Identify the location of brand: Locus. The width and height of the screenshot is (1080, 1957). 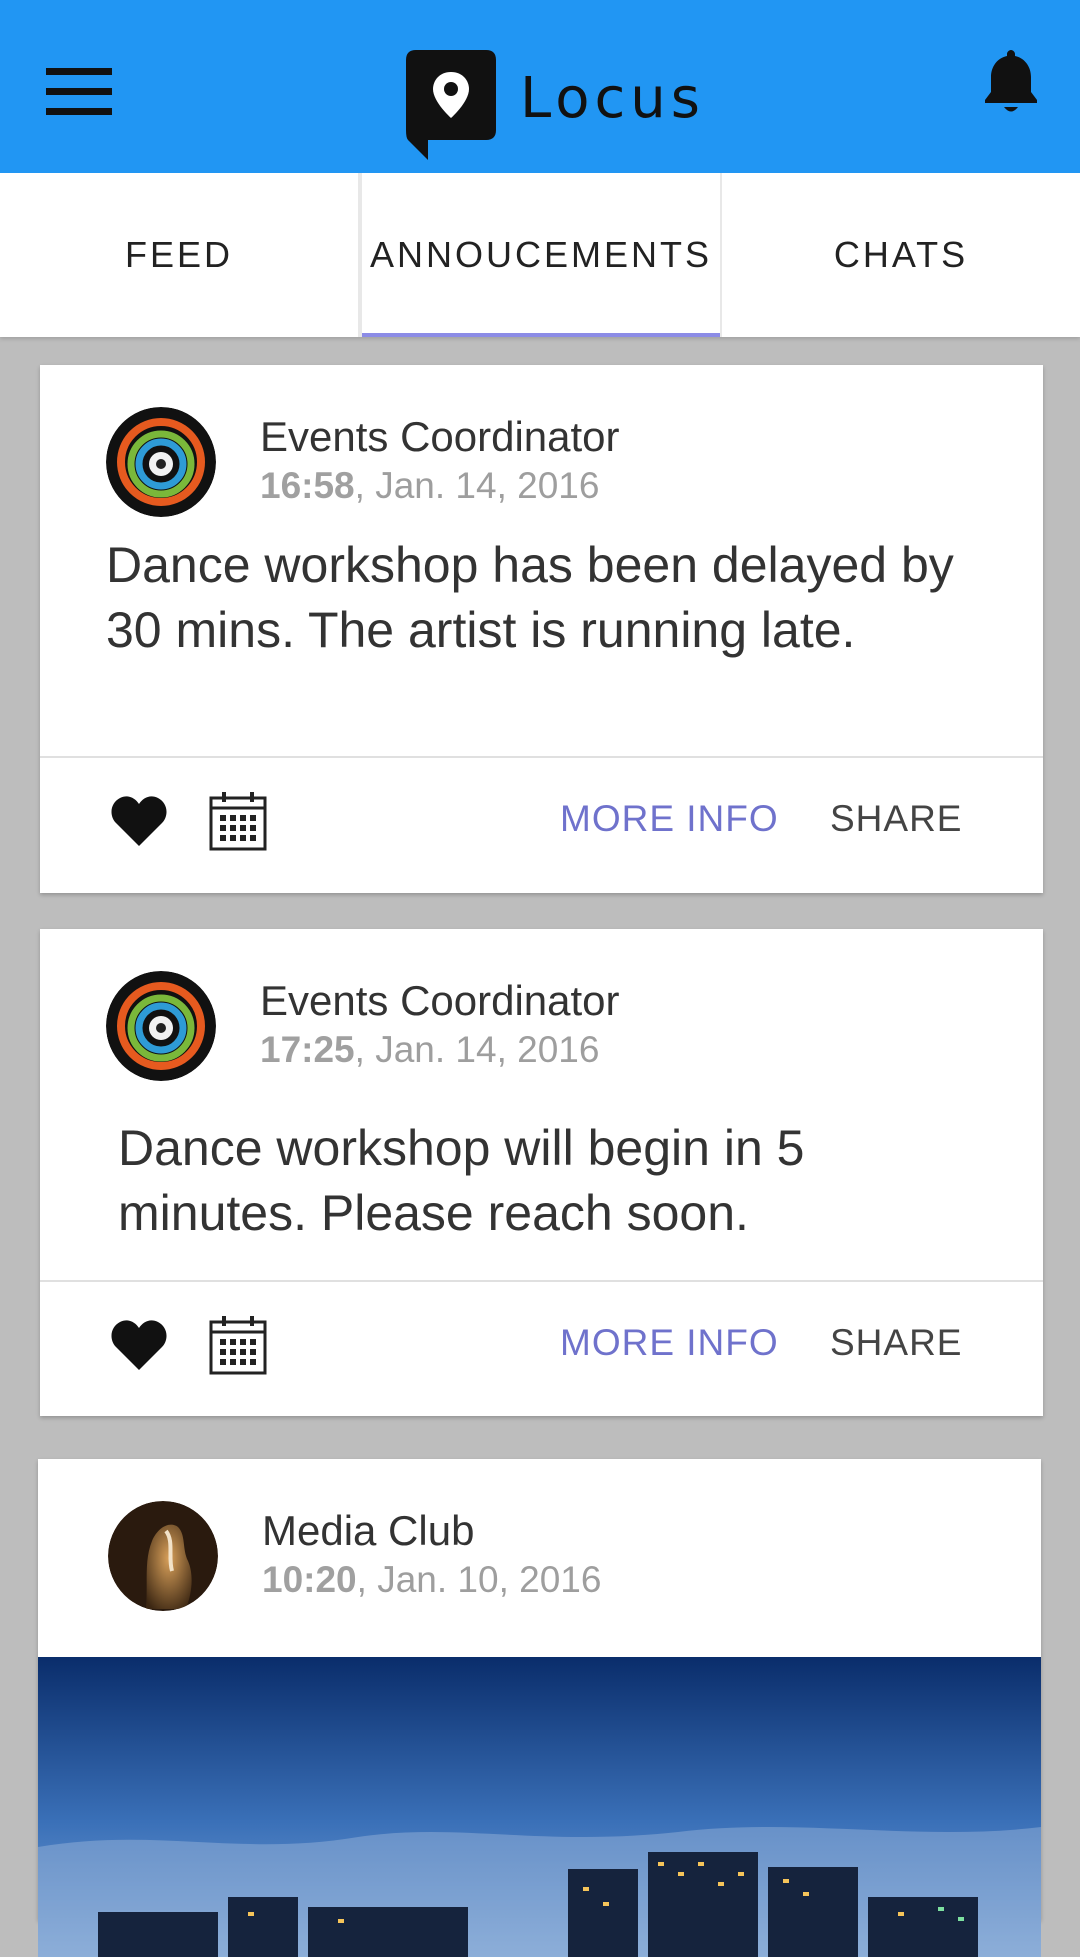
(556, 105).